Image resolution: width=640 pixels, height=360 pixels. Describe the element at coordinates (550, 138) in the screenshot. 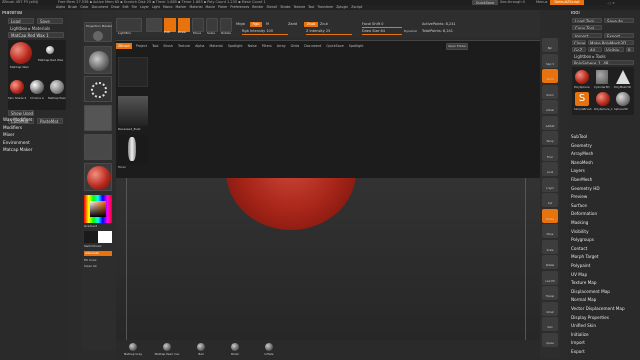

I see `right-tool-persp: Persp` at that location.